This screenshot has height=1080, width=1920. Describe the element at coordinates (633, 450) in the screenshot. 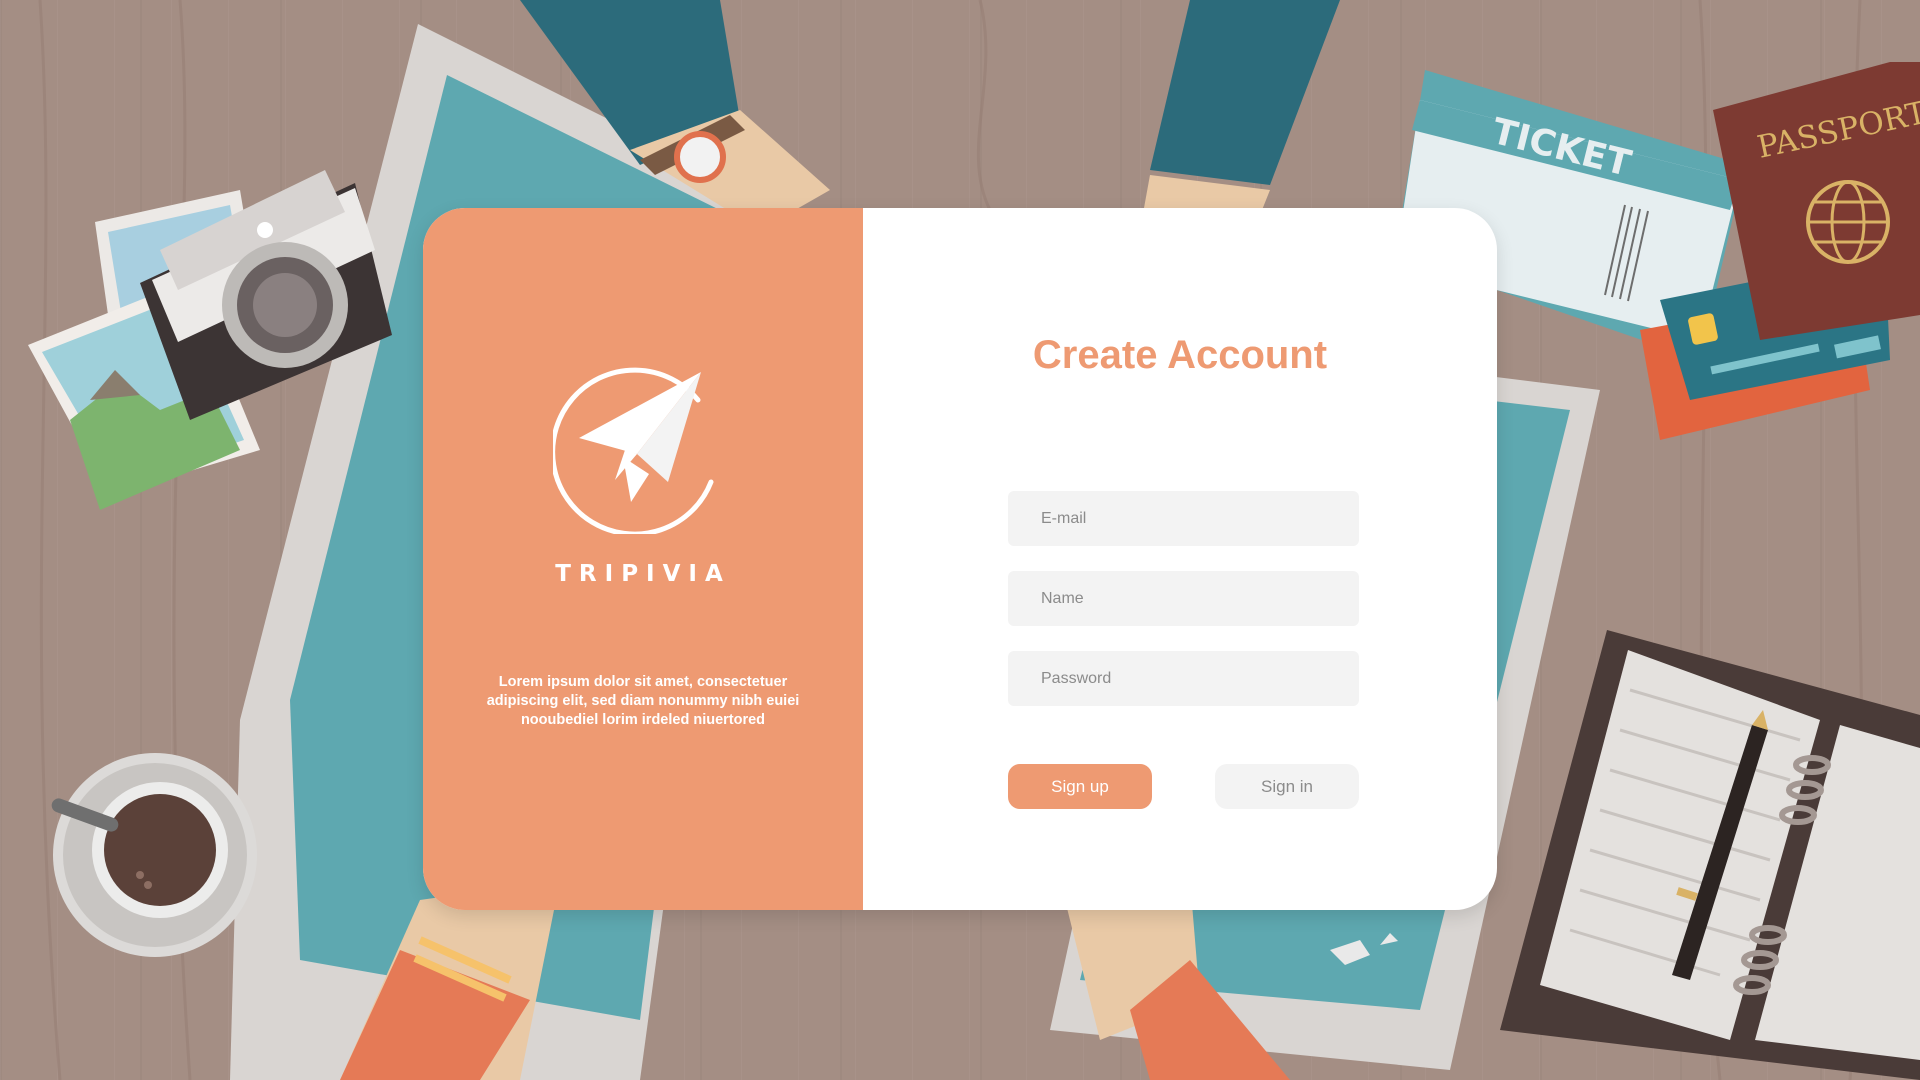

I see `paper-plane-icon` at that location.